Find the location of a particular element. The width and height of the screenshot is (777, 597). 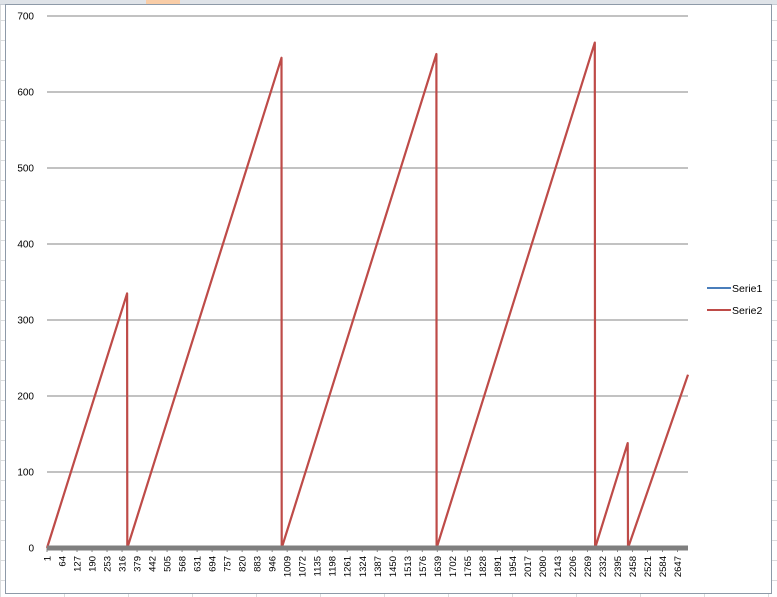

y-tick-label: 500 is located at coordinates (25, 169).